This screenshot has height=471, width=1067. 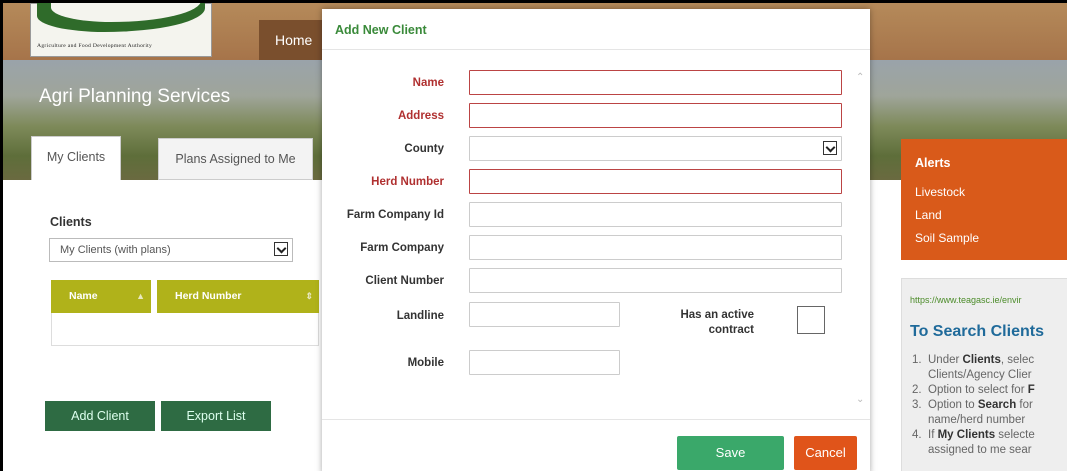 What do you see at coordinates (655, 148) in the screenshot?
I see `county-select` at bounding box center [655, 148].